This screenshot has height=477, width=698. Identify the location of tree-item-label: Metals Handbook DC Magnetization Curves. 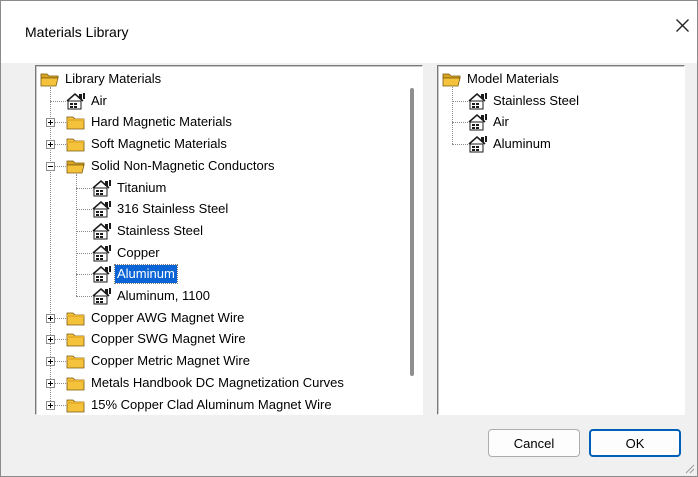
(217, 382).